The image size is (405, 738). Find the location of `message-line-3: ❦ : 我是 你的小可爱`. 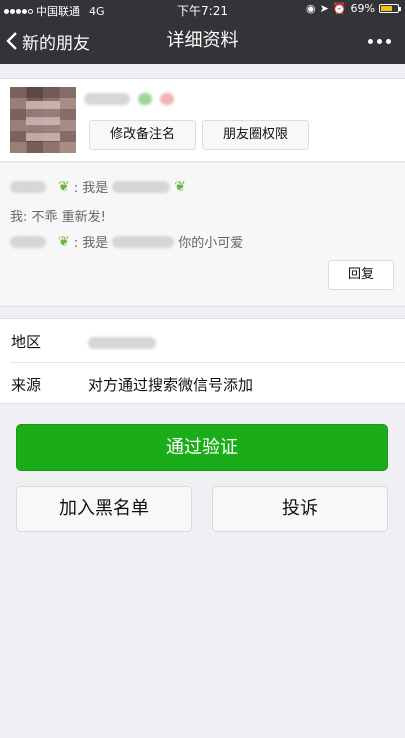

message-line-3: ❦ : 我是 你的小可爱 is located at coordinates (126, 241).